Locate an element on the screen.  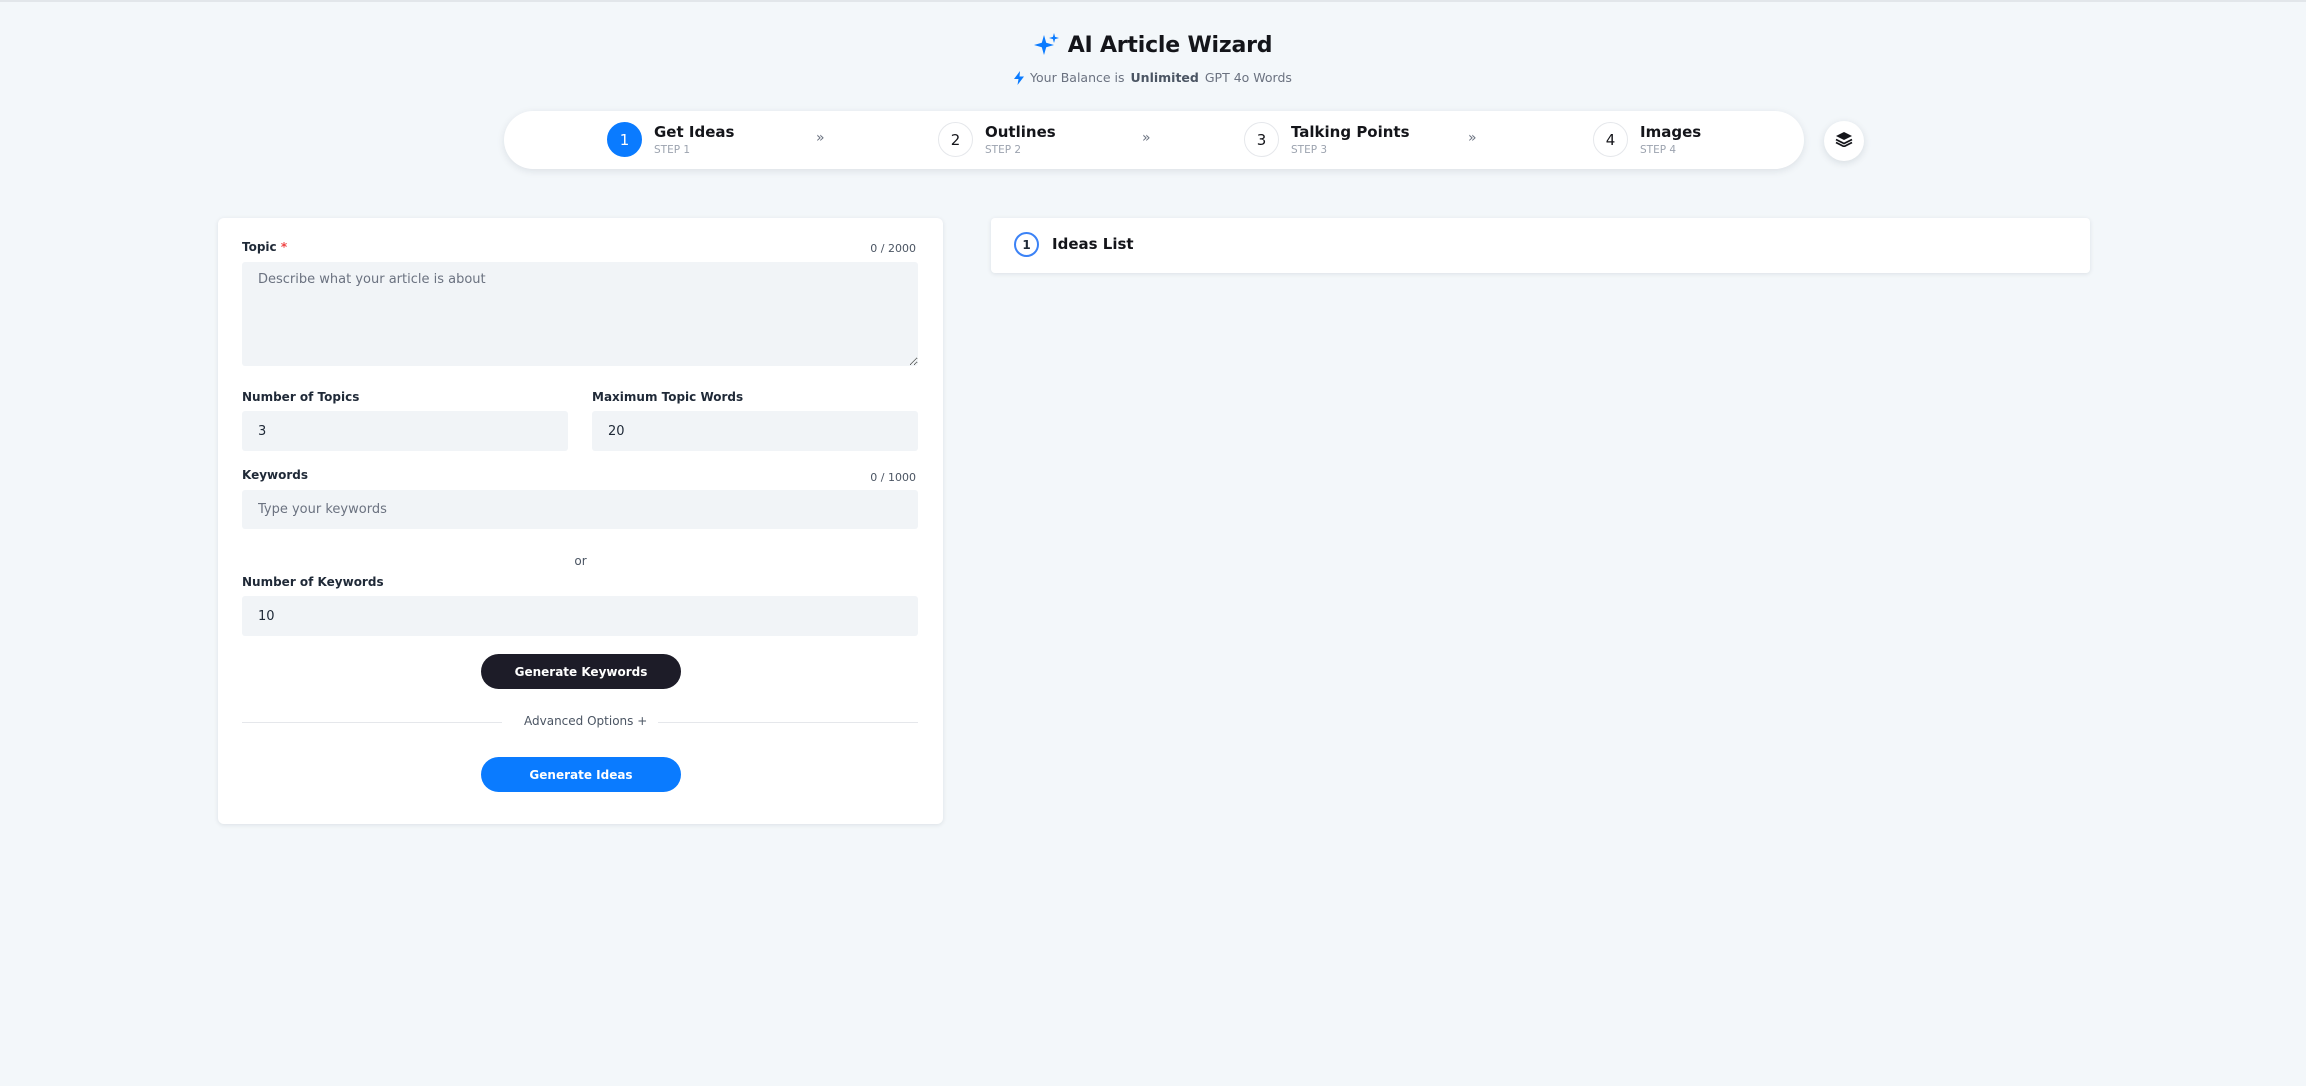
step-subtitle: STEP 4 is located at coordinates (1658, 149).